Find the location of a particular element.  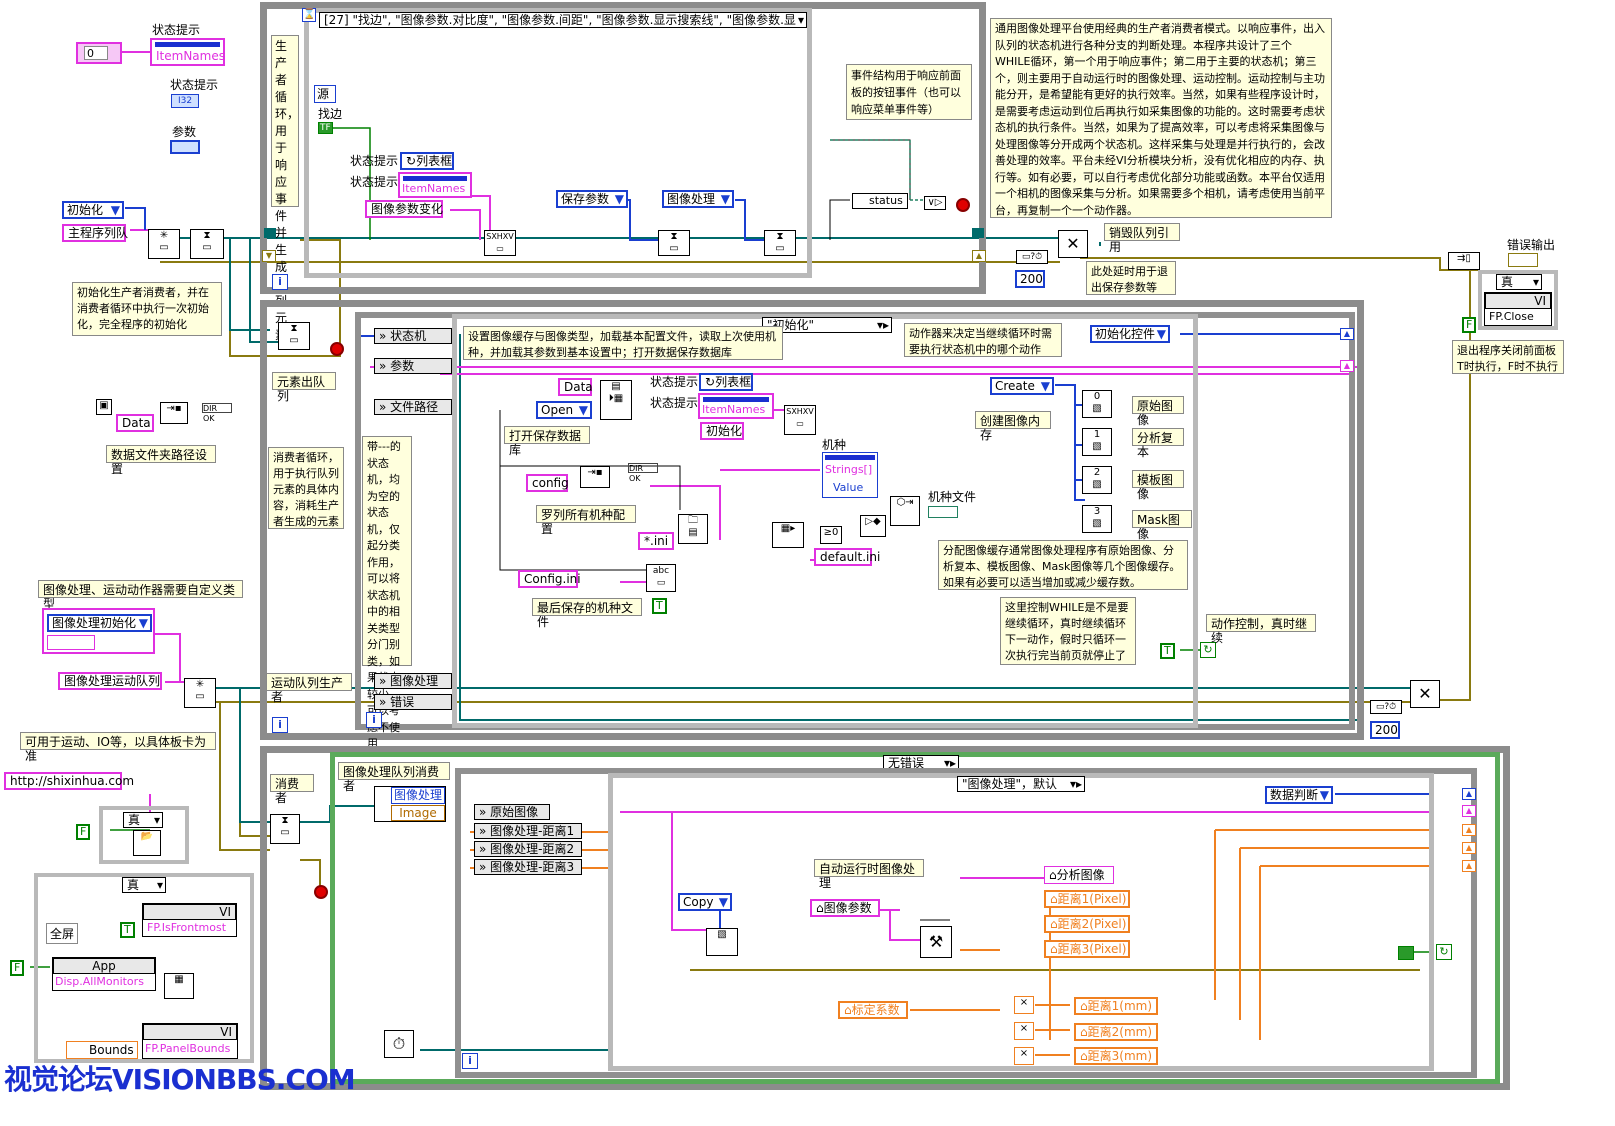

dist3-mm-ref: ⌂距离3(mm) is located at coordinates (1116, 1056).